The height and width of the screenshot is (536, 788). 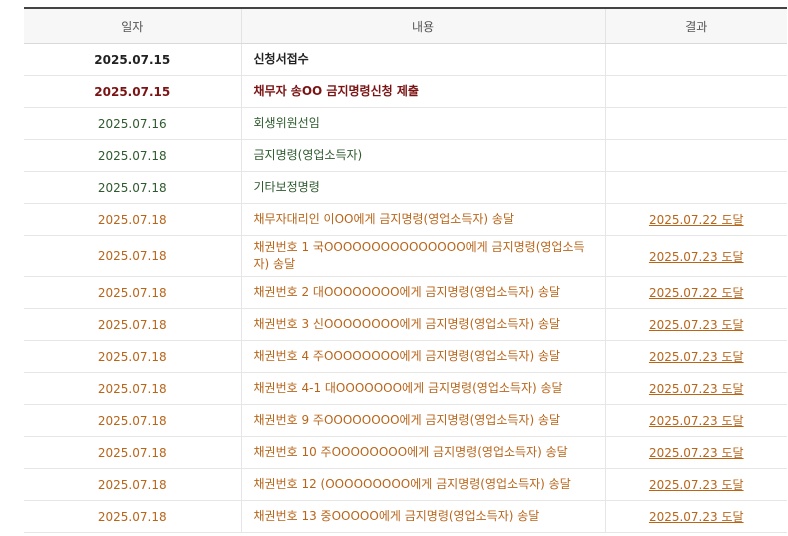 I want to click on table-row: 2025.07.15 채무자 송OO 금지명령신청 제출, so click(x=405, y=91).